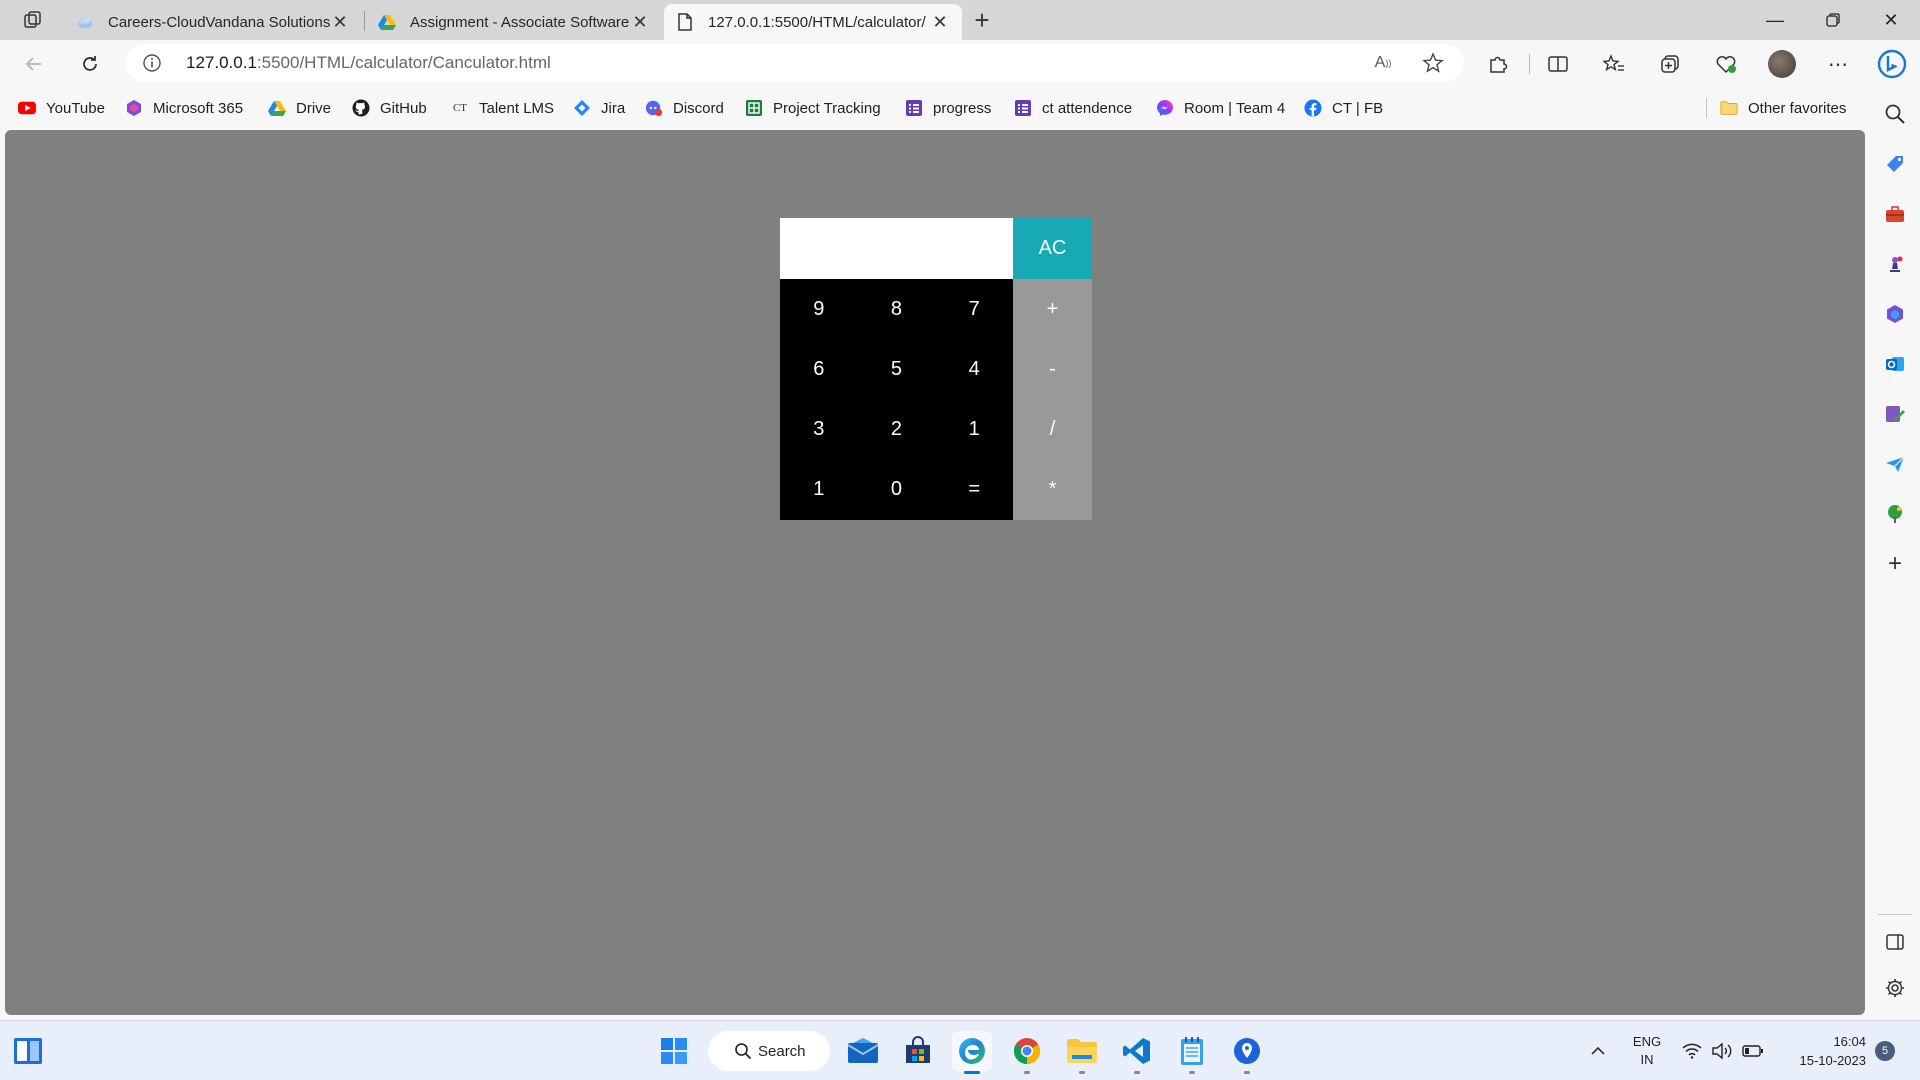  I want to click on profile-button, so click(1782, 64).